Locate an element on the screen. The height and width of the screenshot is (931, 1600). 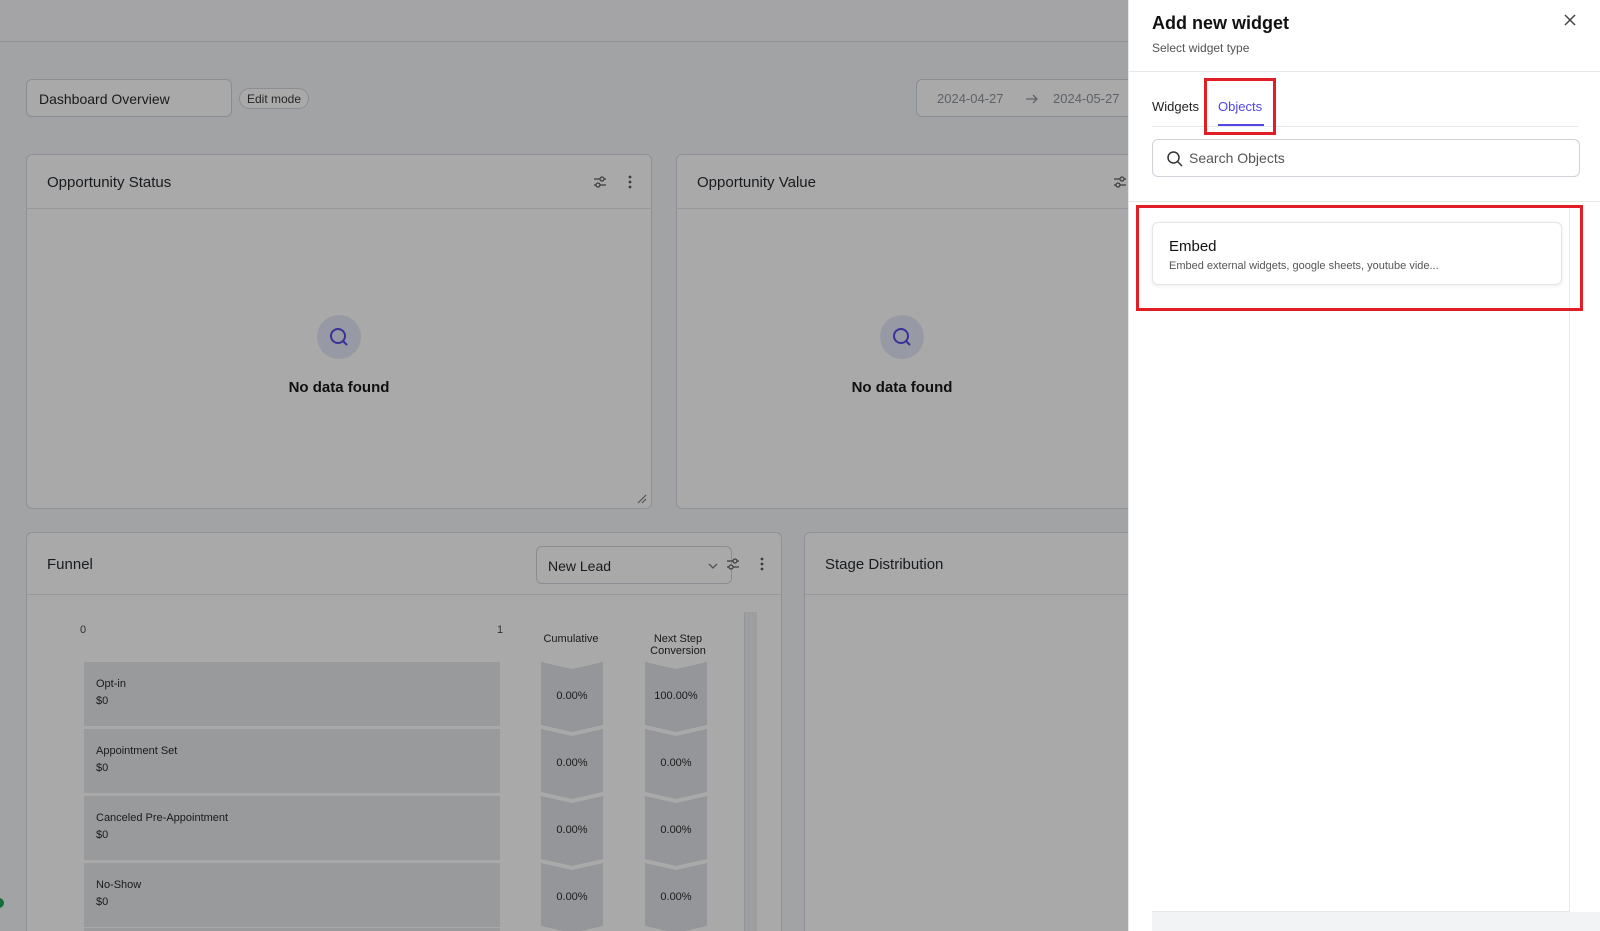
highlight-embed-card is located at coordinates (1359, 258).